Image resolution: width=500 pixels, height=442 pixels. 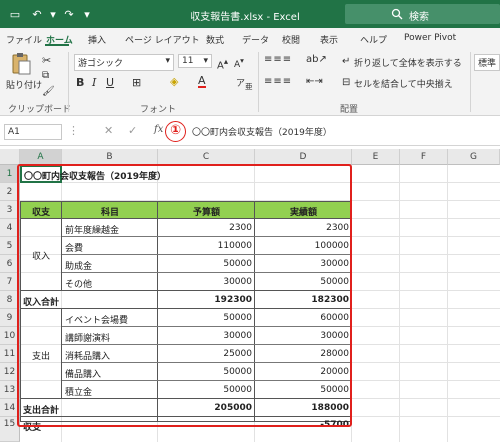 I want to click on increase-font-icon: A▴, so click(x=222, y=63).